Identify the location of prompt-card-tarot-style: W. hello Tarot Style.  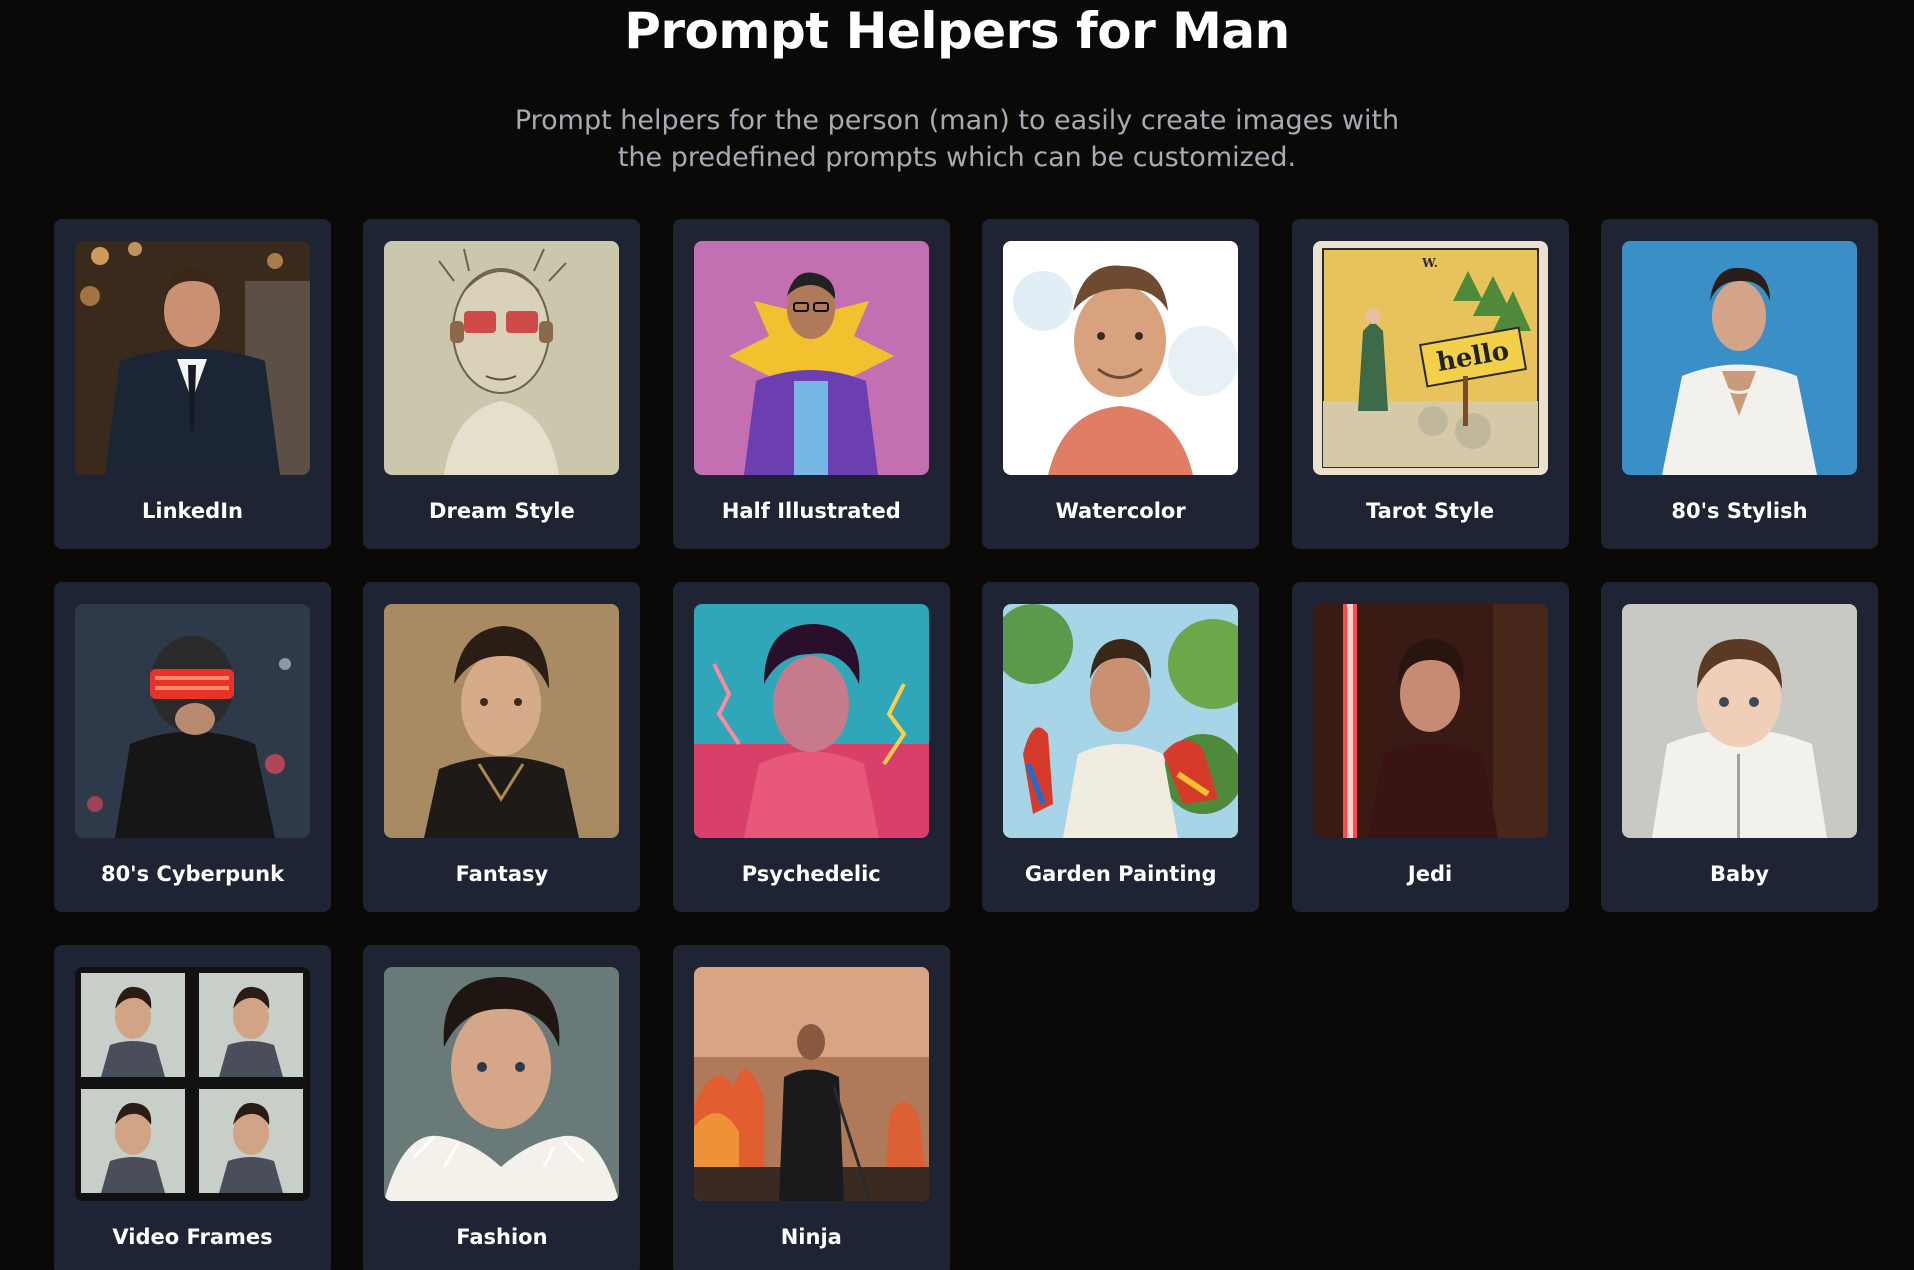
(1430, 384).